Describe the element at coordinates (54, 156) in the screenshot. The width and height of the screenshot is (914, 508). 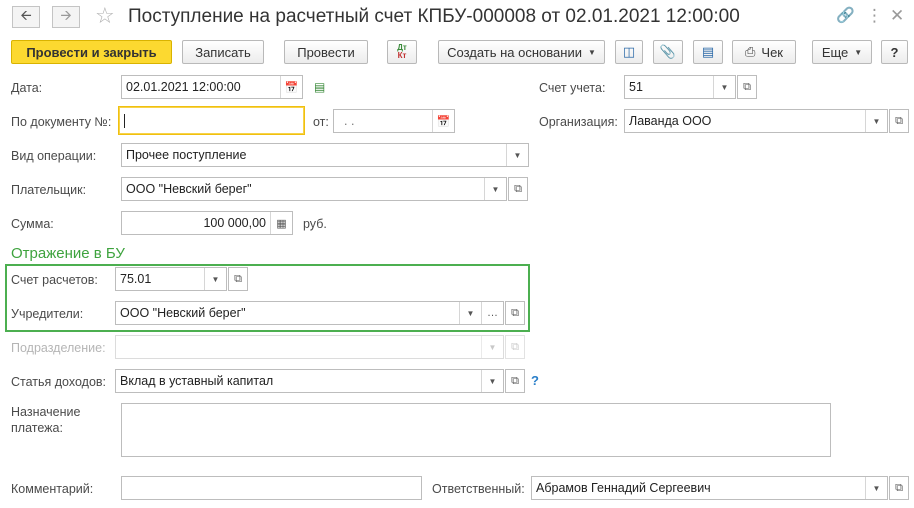
I see `operation-label: Вид операции:` at that location.